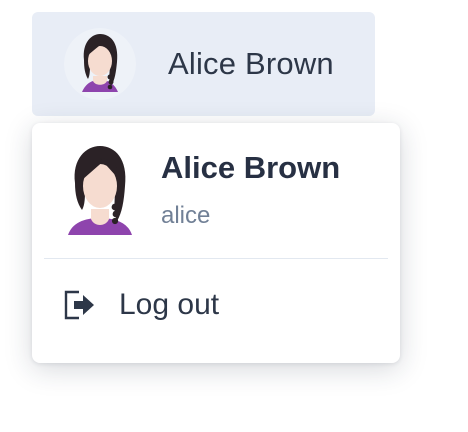 This screenshot has width=468, height=432. What do you see at coordinates (216, 258) in the screenshot?
I see `menu-divider` at bounding box center [216, 258].